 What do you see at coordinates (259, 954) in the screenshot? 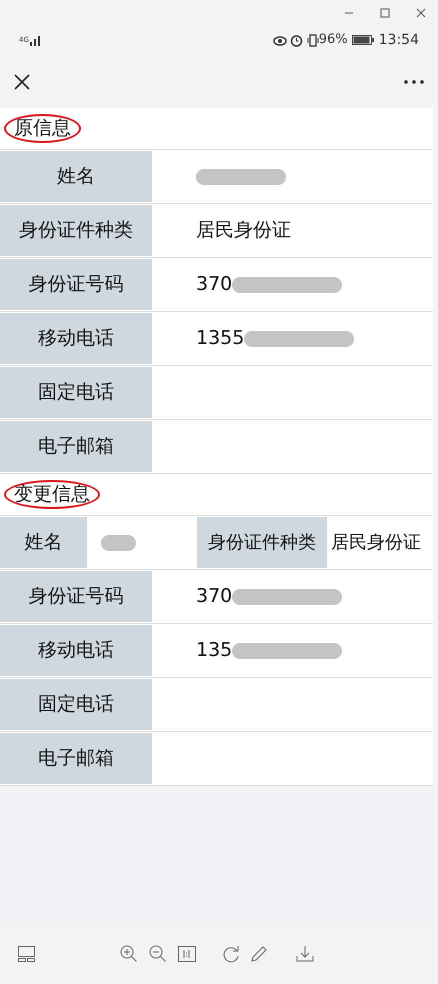
I see `pencil-icon` at bounding box center [259, 954].